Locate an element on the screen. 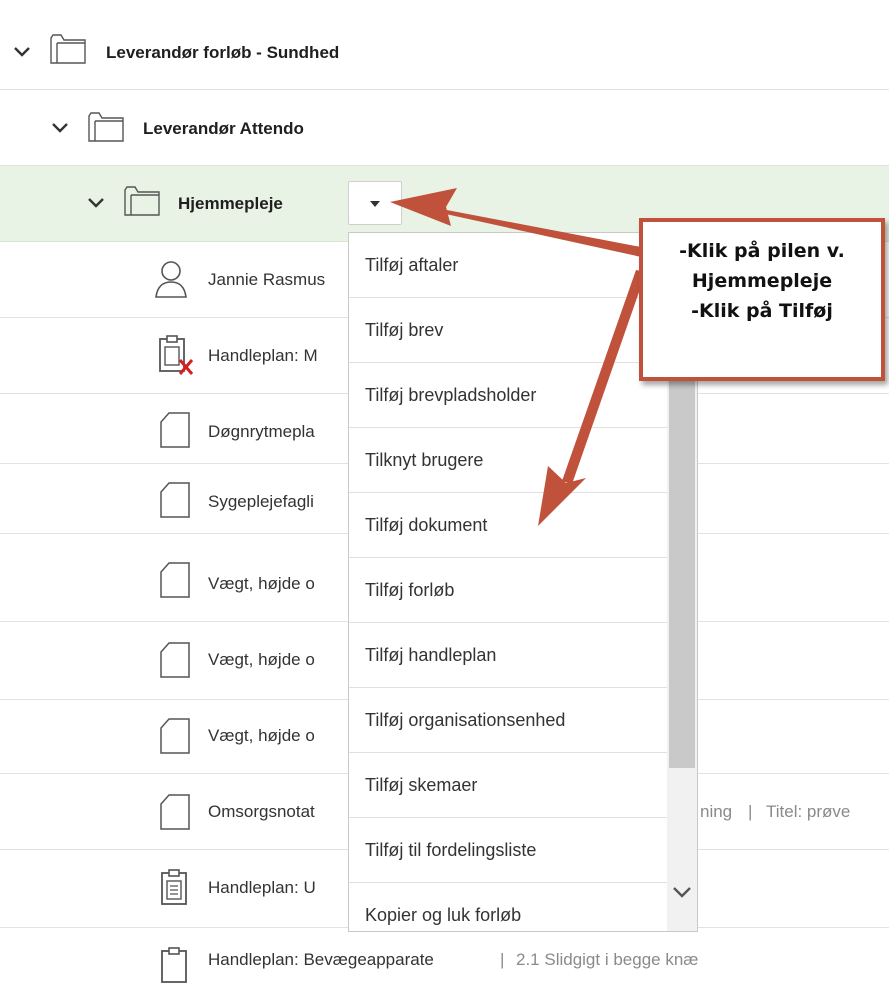 The height and width of the screenshot is (984, 889). row-actions-dropdown-button is located at coordinates (375, 203).